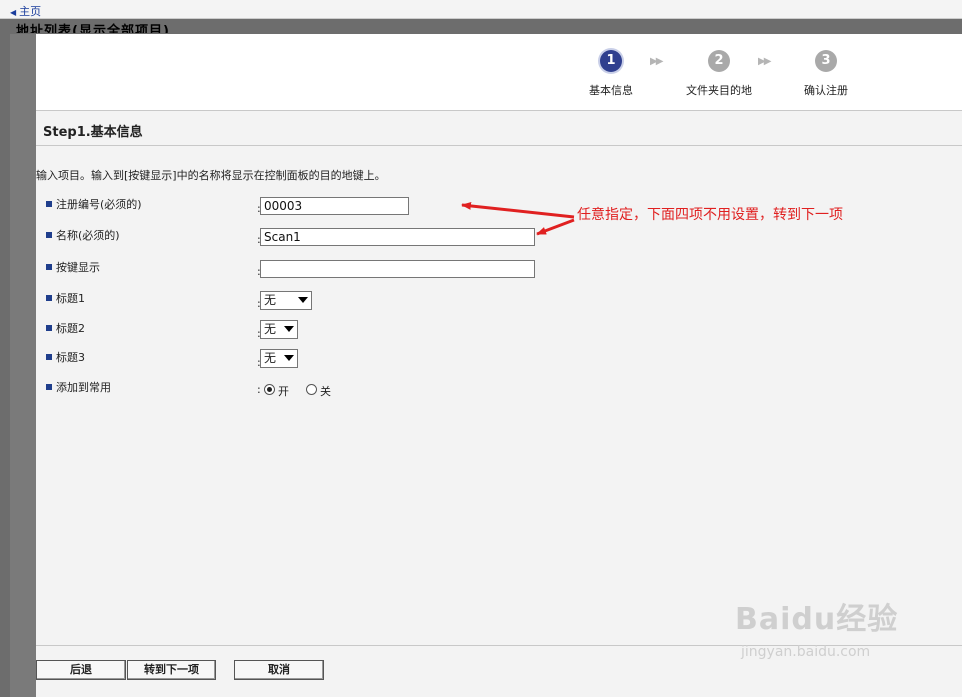 This screenshot has width=962, height=697. Describe the element at coordinates (270, 329) in the screenshot. I see `title2-select-value: 无` at that location.